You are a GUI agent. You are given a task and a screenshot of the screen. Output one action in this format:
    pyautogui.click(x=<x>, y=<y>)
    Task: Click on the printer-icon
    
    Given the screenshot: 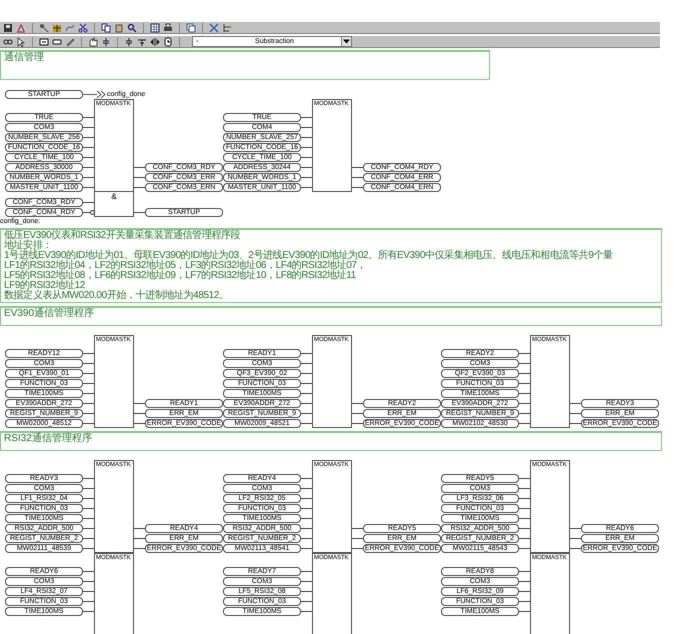 What is the action you would take?
    pyautogui.click(x=168, y=27)
    